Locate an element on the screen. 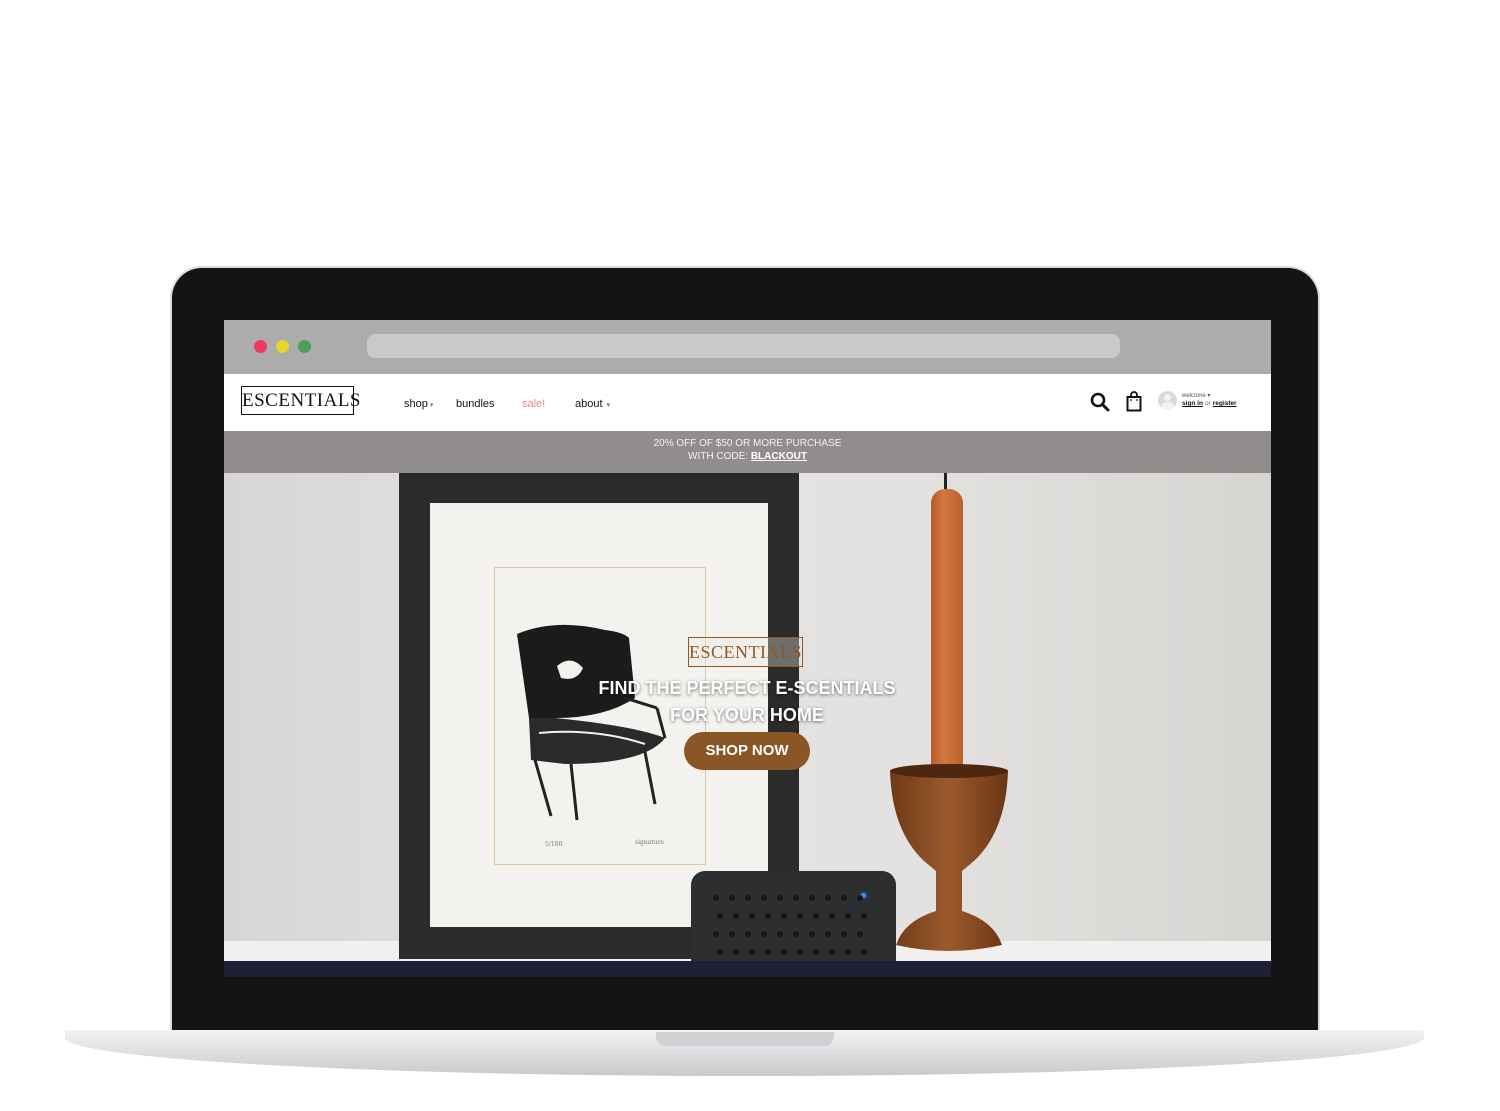  nav-shop: shop ▾ is located at coordinates (418, 404).